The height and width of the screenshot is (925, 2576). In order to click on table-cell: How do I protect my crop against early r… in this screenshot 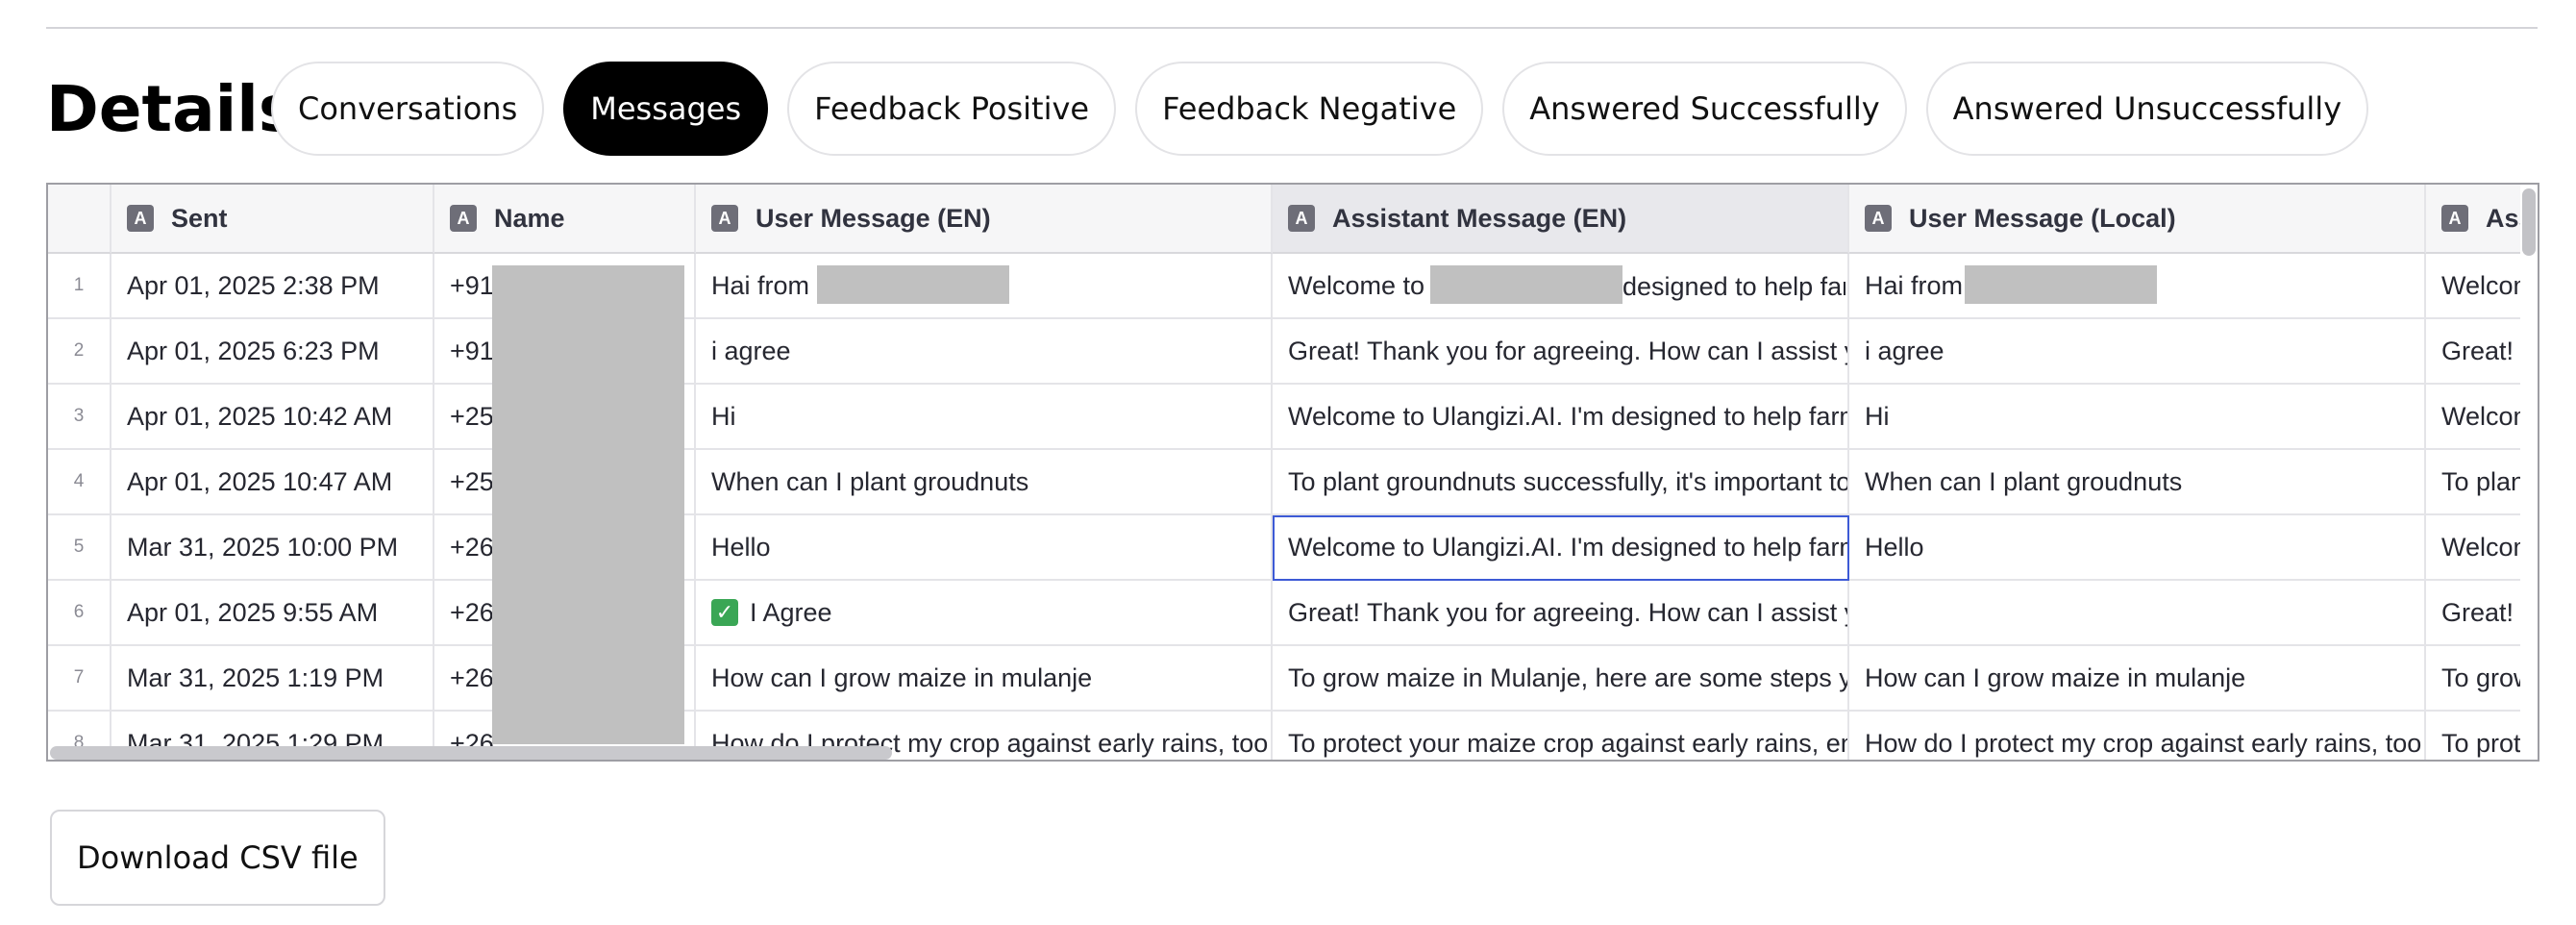, I will do `click(2137, 736)`.